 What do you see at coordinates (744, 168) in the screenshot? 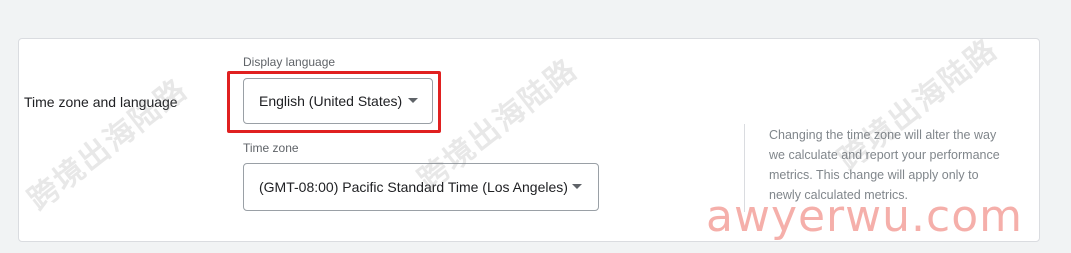
I see `vertical-divider` at bounding box center [744, 168].